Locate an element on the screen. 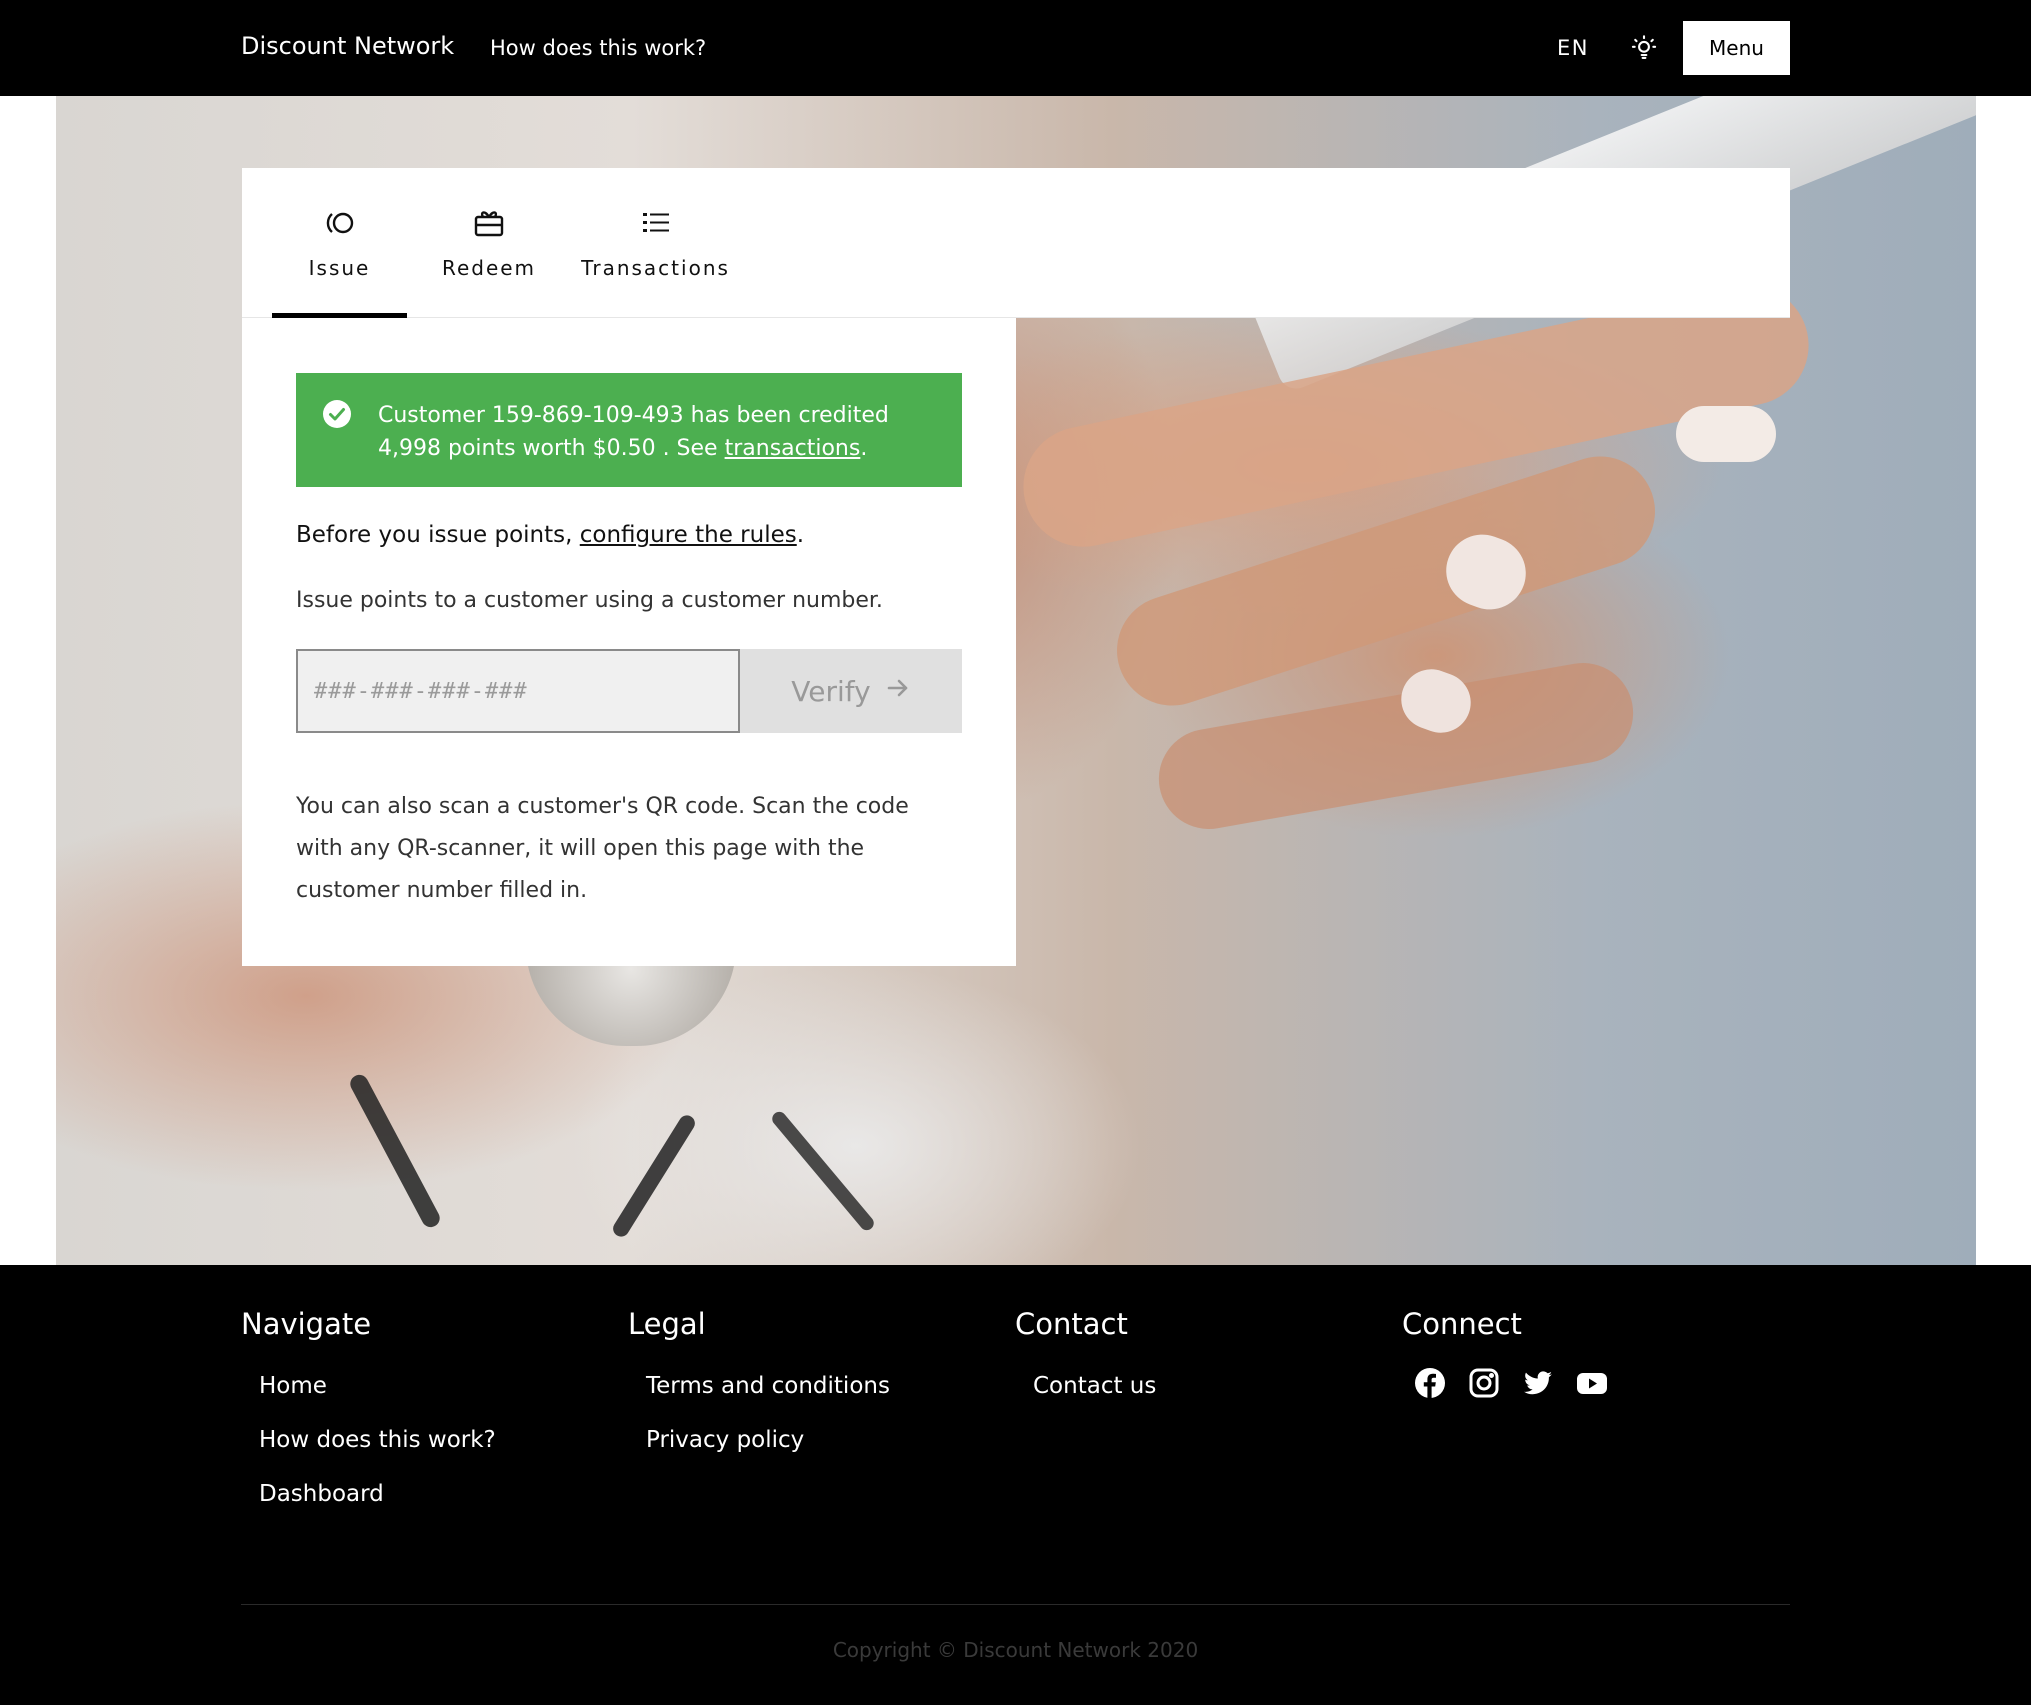  tab-issue: Issue is located at coordinates (339, 243).